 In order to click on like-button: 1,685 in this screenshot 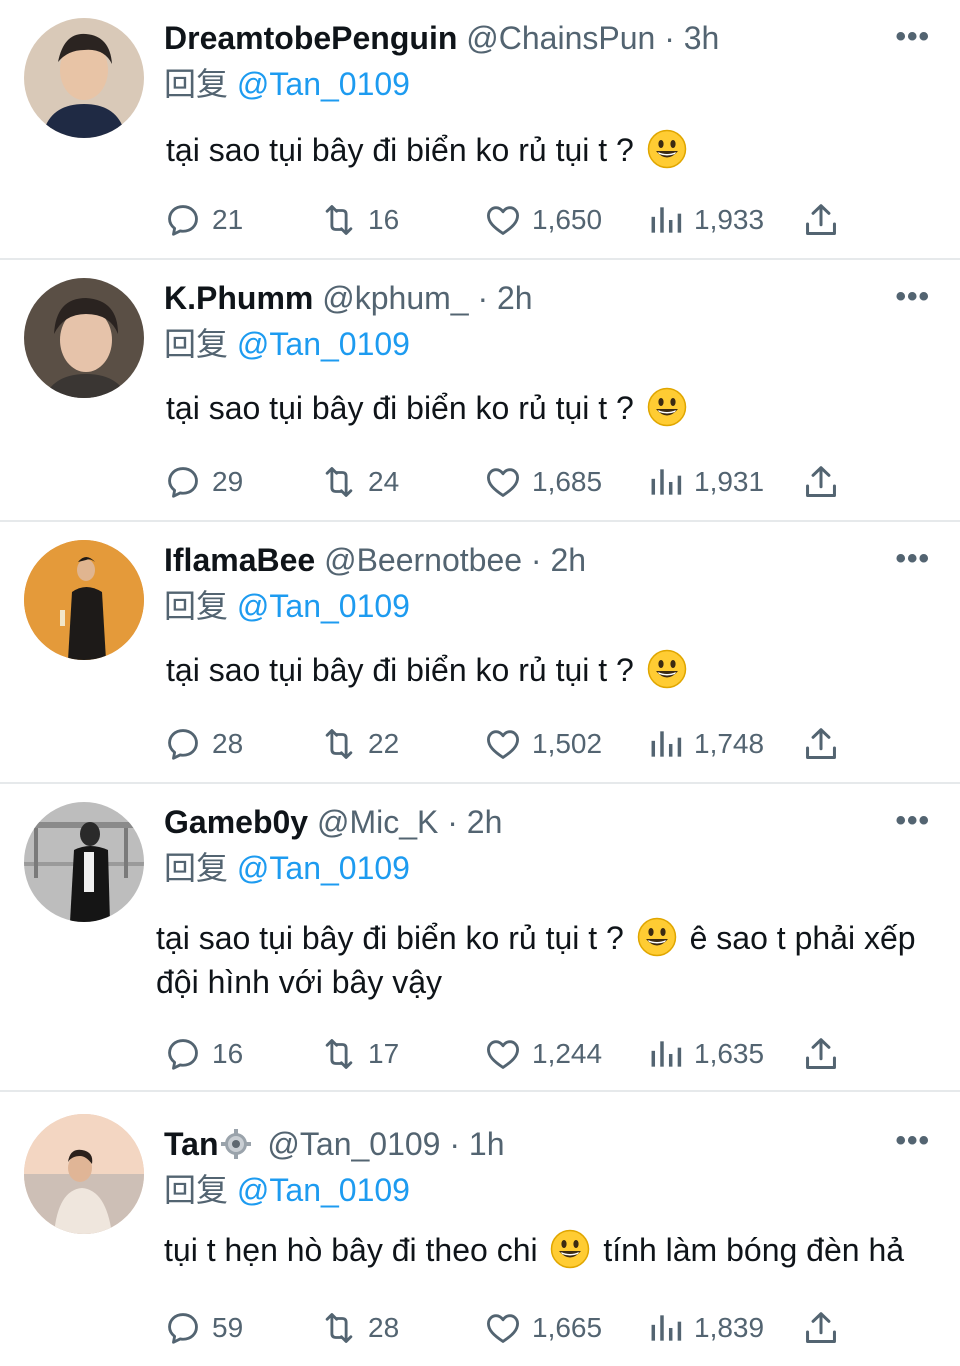, I will do `click(543, 482)`.